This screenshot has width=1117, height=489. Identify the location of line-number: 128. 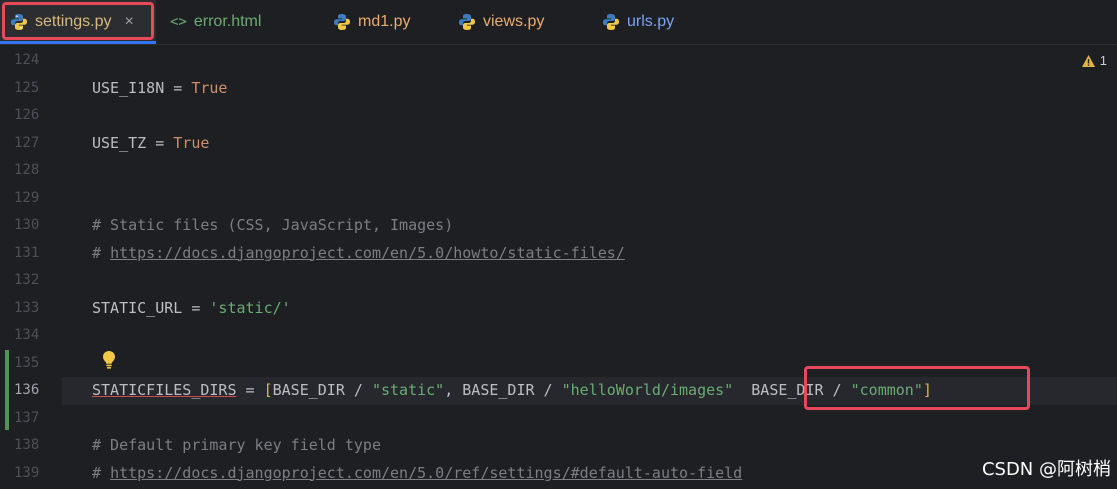
(29, 170).